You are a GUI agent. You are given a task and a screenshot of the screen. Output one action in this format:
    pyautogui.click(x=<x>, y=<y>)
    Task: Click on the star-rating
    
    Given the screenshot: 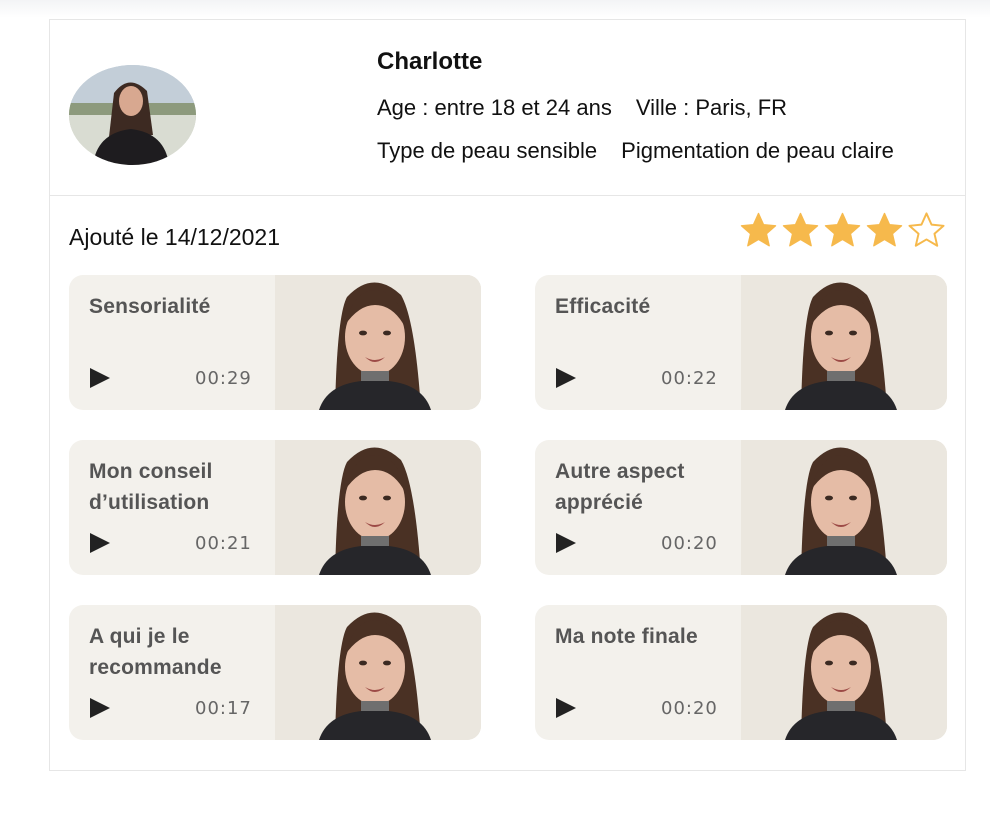 What is the action you would take?
    pyautogui.click(x=842, y=230)
    